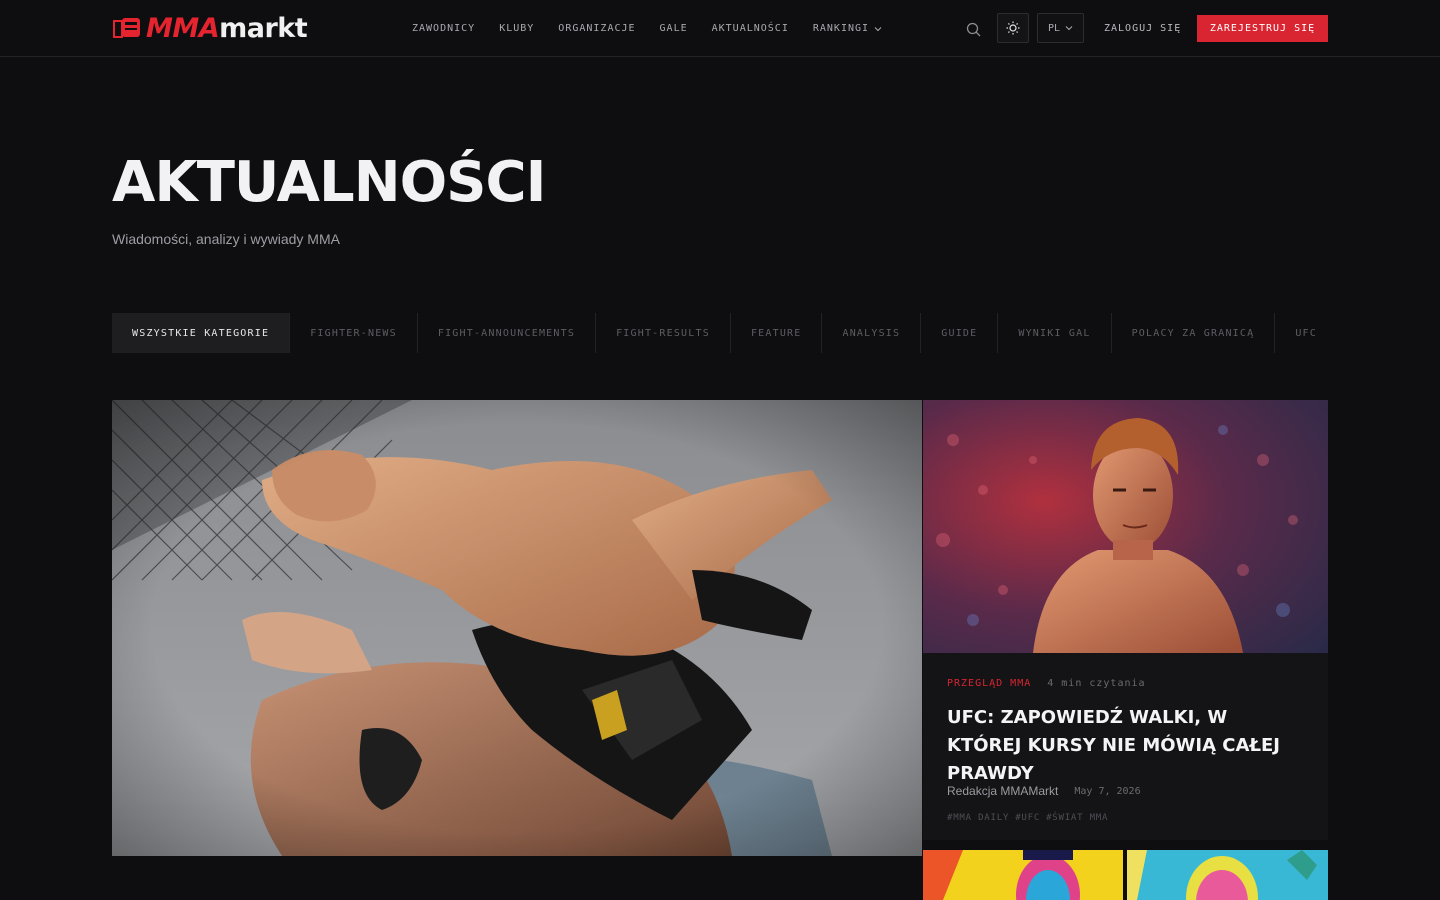 The height and width of the screenshot is (900, 1440). I want to click on nav-item-rankingi: RANKINGI, so click(847, 28).